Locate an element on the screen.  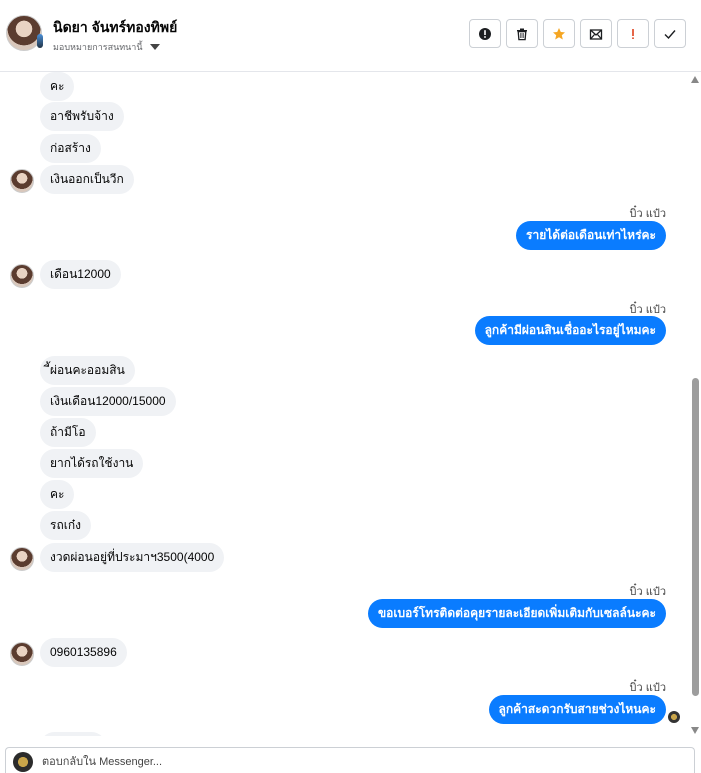
incoming-message: ก่อสร้าง is located at coordinates (70, 148).